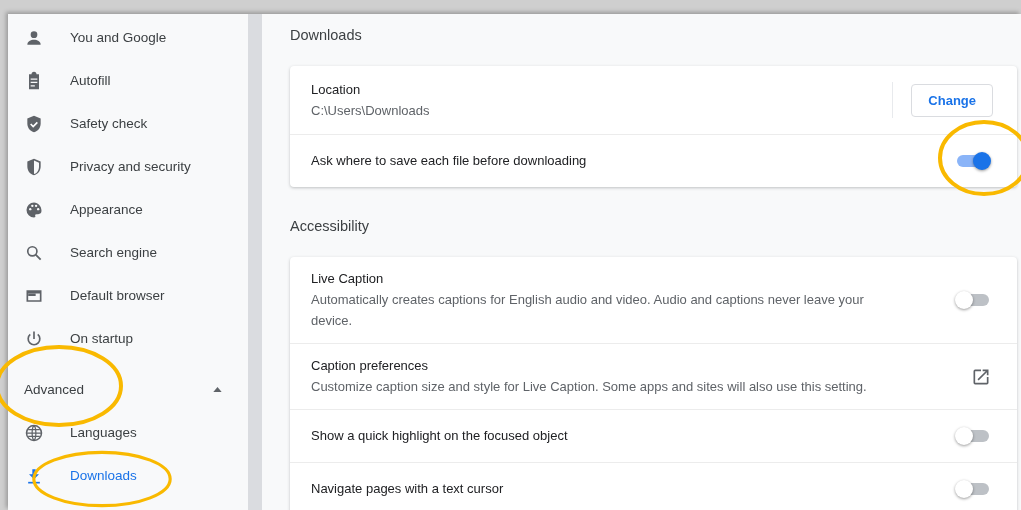  Describe the element at coordinates (34, 166) in the screenshot. I see `shield-icon` at that location.